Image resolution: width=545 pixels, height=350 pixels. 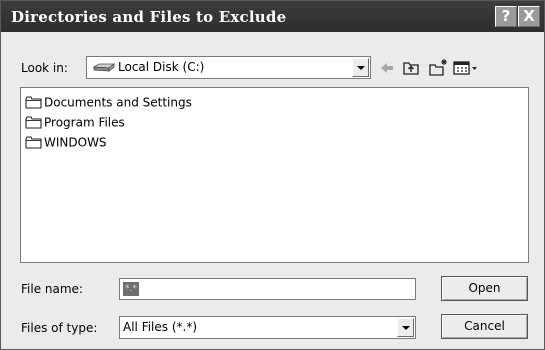 I want to click on up-one-level-icon, so click(x=411, y=68).